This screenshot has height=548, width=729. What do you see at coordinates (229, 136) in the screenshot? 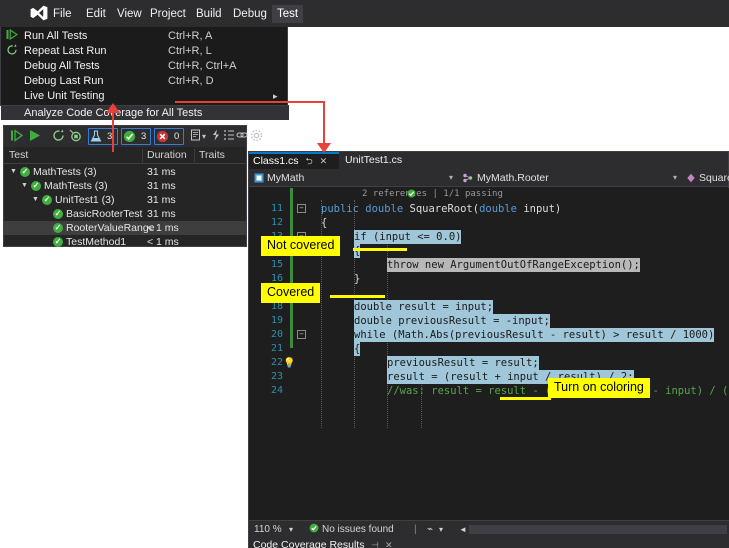
I see `group-by-icon` at bounding box center [229, 136].